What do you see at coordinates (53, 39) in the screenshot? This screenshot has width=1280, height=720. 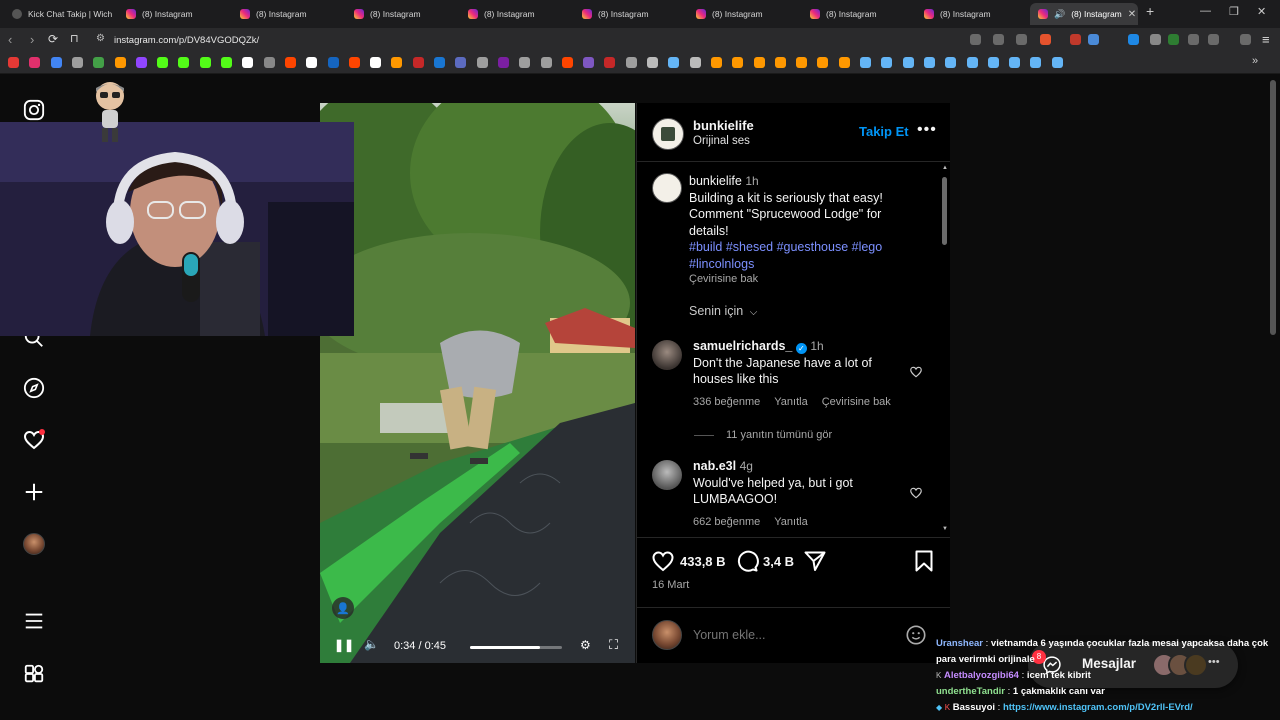 I see `reload-icon: ⟳` at bounding box center [53, 39].